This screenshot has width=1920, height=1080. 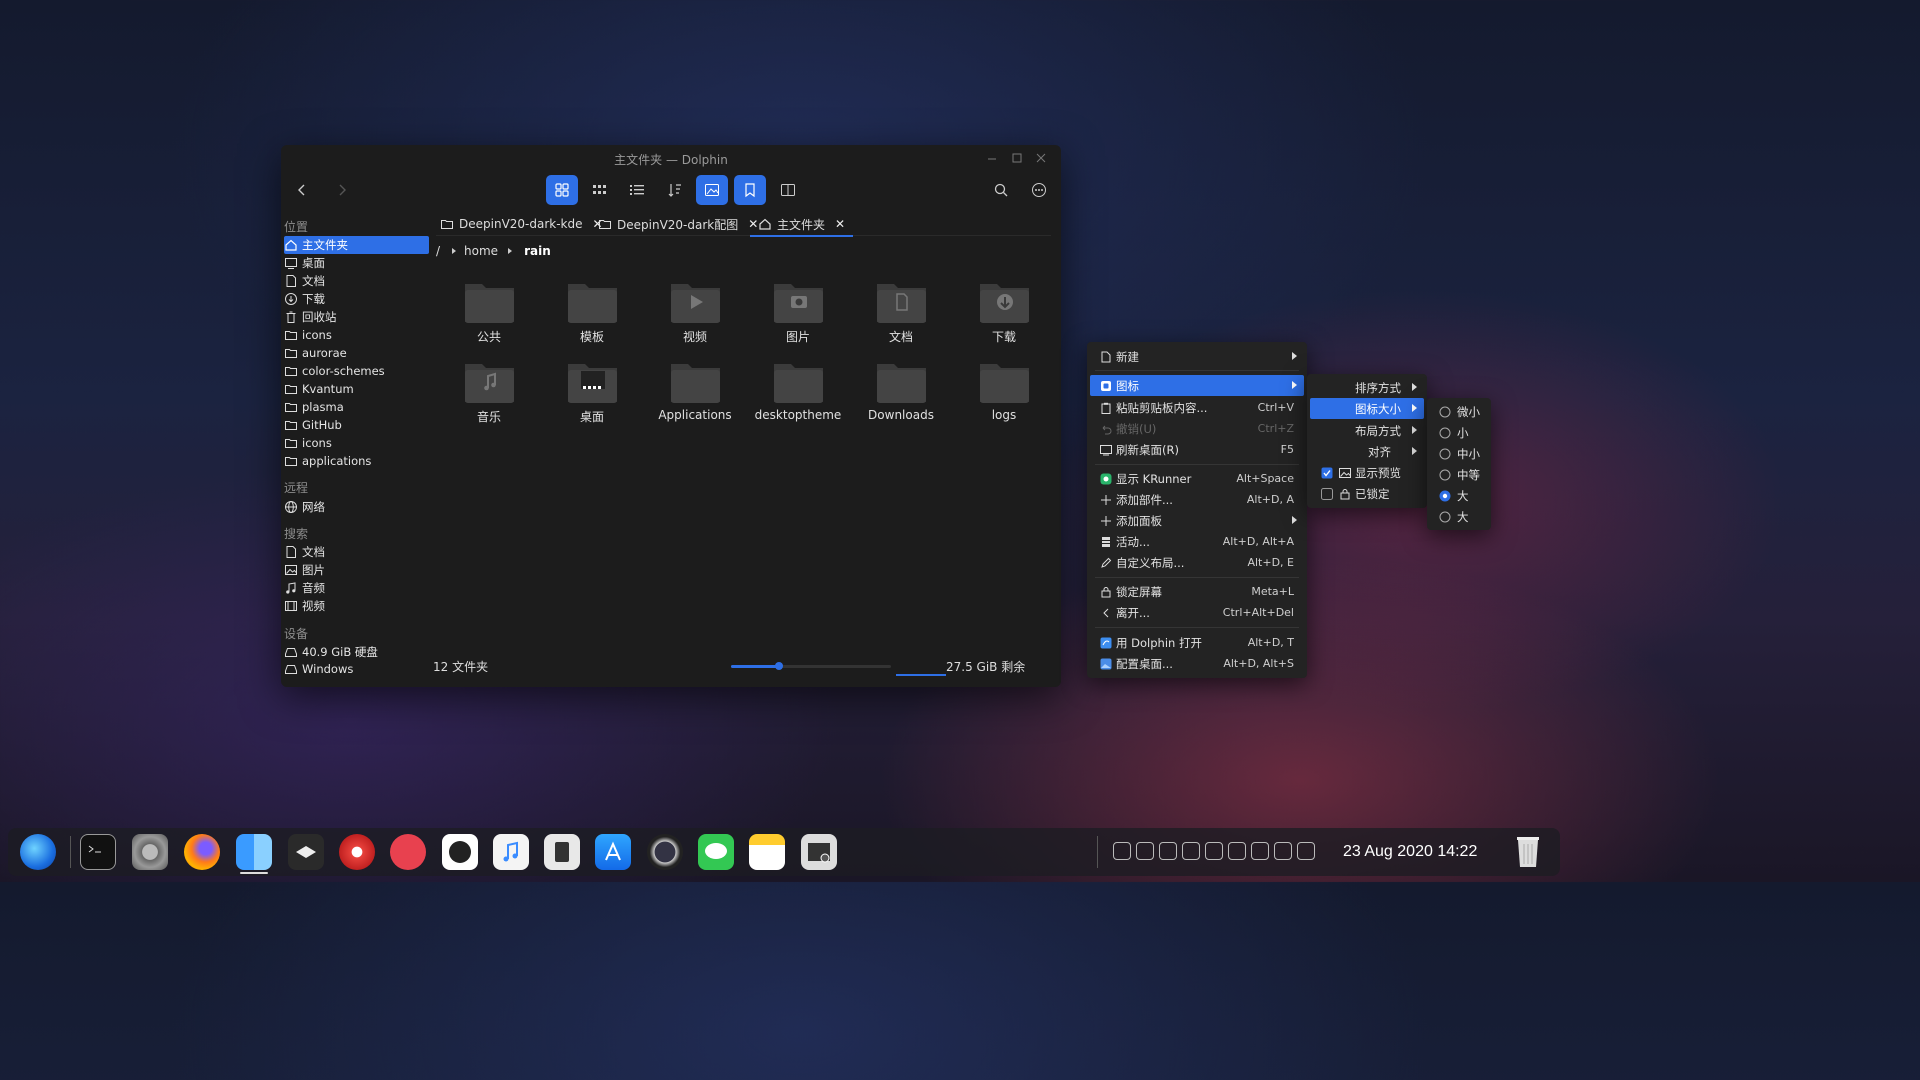 What do you see at coordinates (1197, 612) in the screenshot?
I see `menu-leave: 离开... Ctrl+Alt+Del` at bounding box center [1197, 612].